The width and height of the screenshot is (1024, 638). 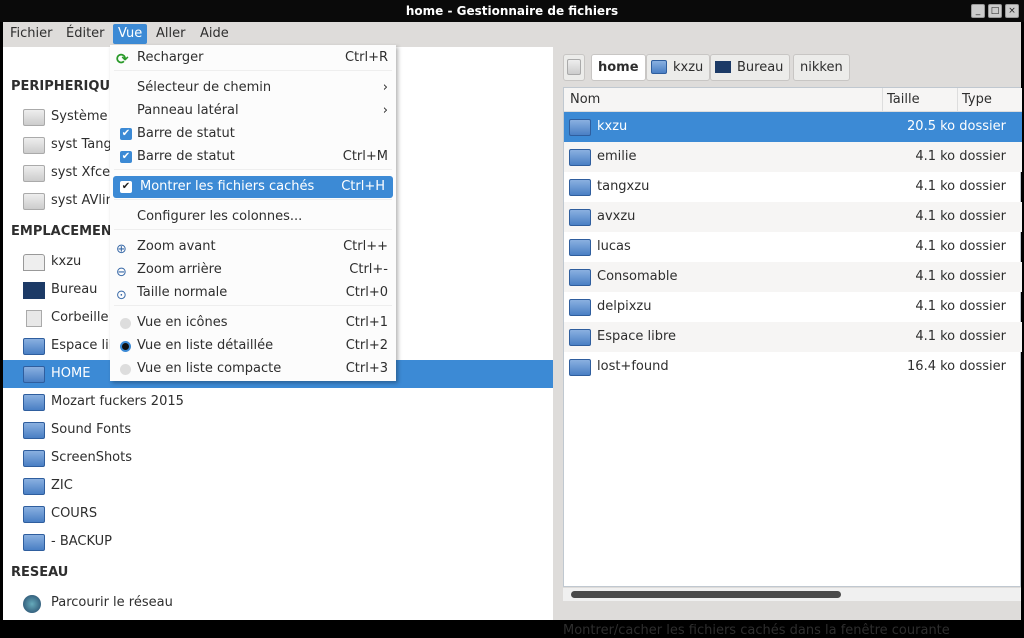 What do you see at coordinates (253, 88) in the screenshot?
I see `menu-item: Sélecteur de chemin ›` at bounding box center [253, 88].